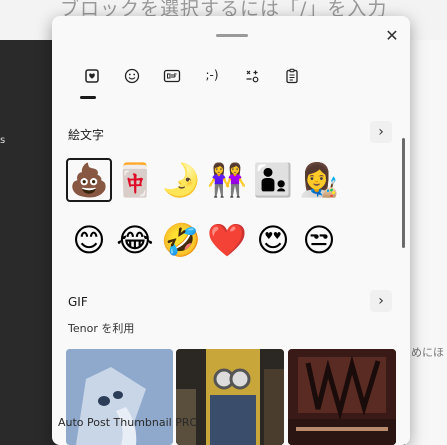 The image size is (447, 445). Describe the element at coordinates (92, 83) in the screenshot. I see `tab-emoji` at that location.